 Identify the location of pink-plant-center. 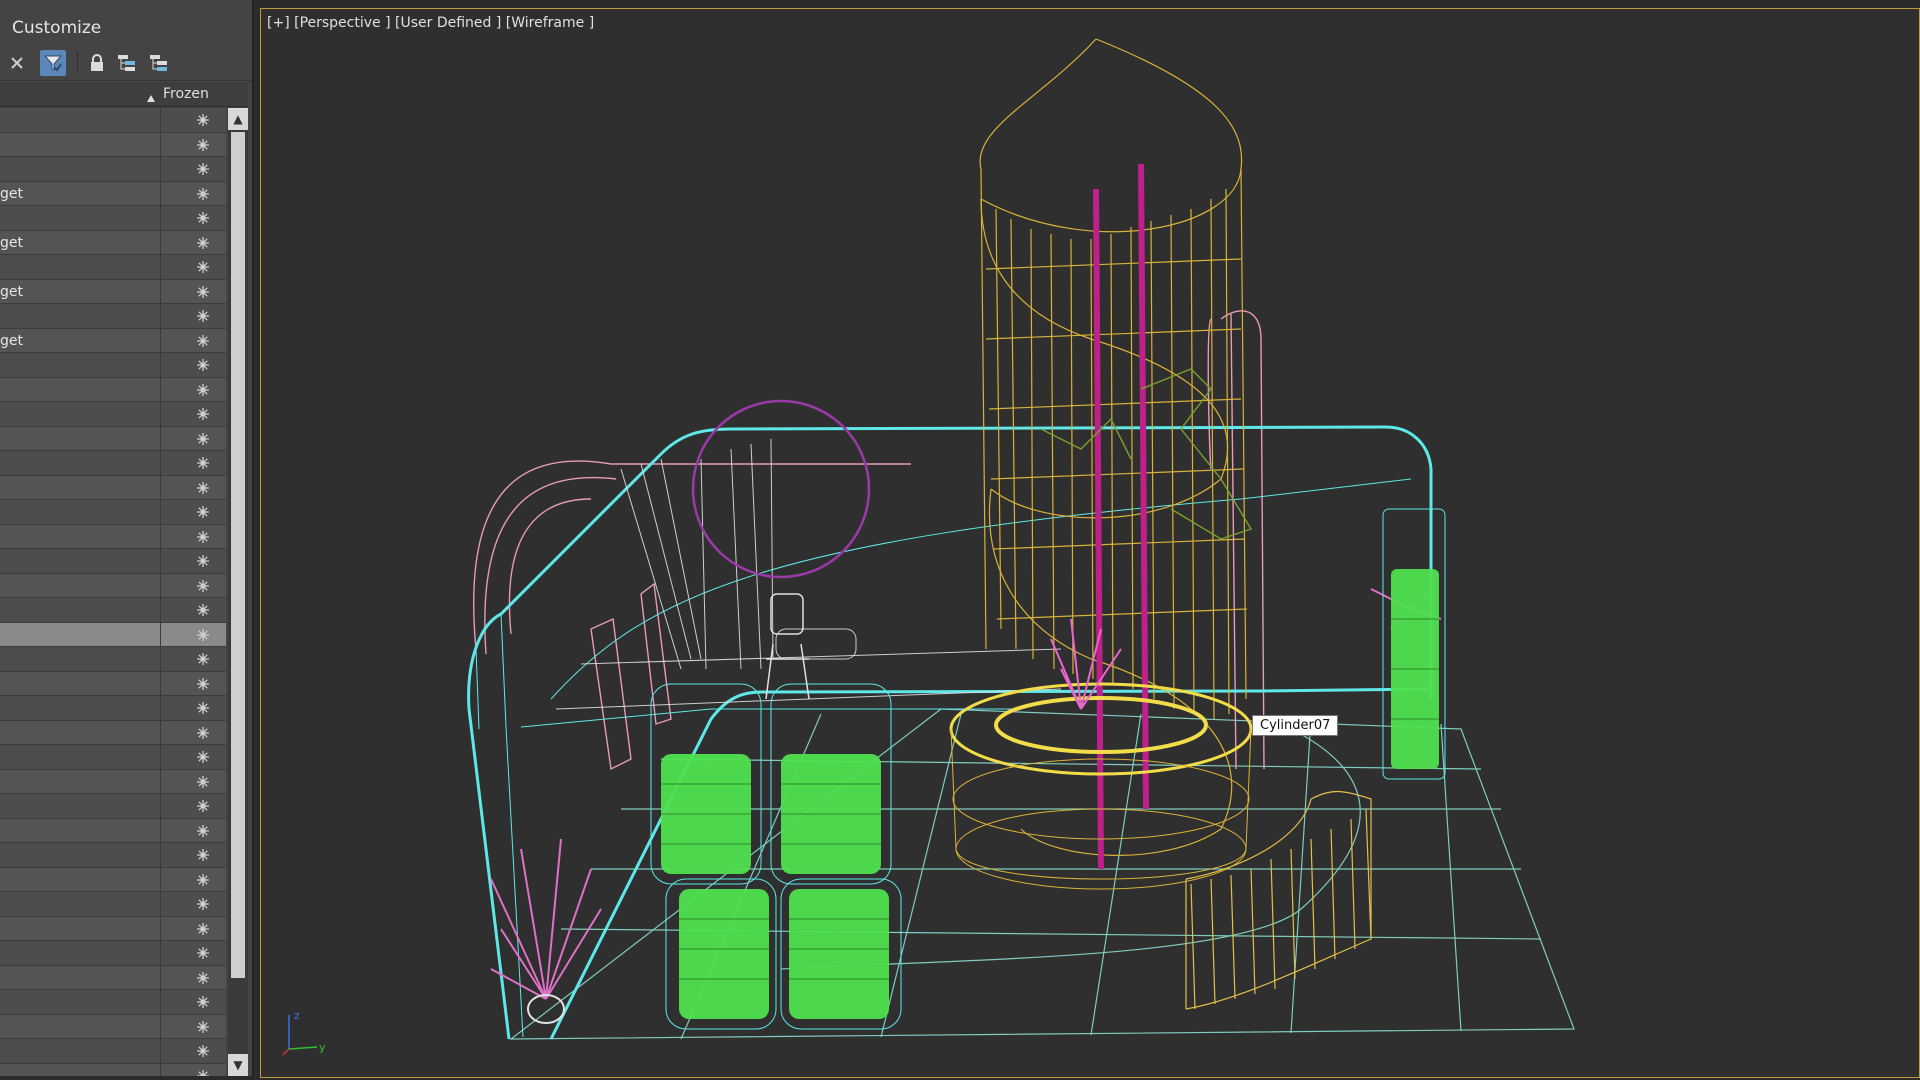
(1086, 664).